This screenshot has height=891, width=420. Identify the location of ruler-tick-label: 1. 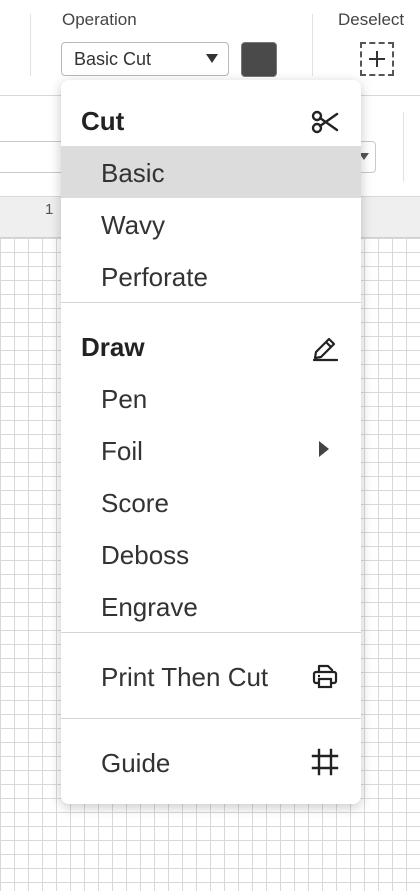
(49, 209).